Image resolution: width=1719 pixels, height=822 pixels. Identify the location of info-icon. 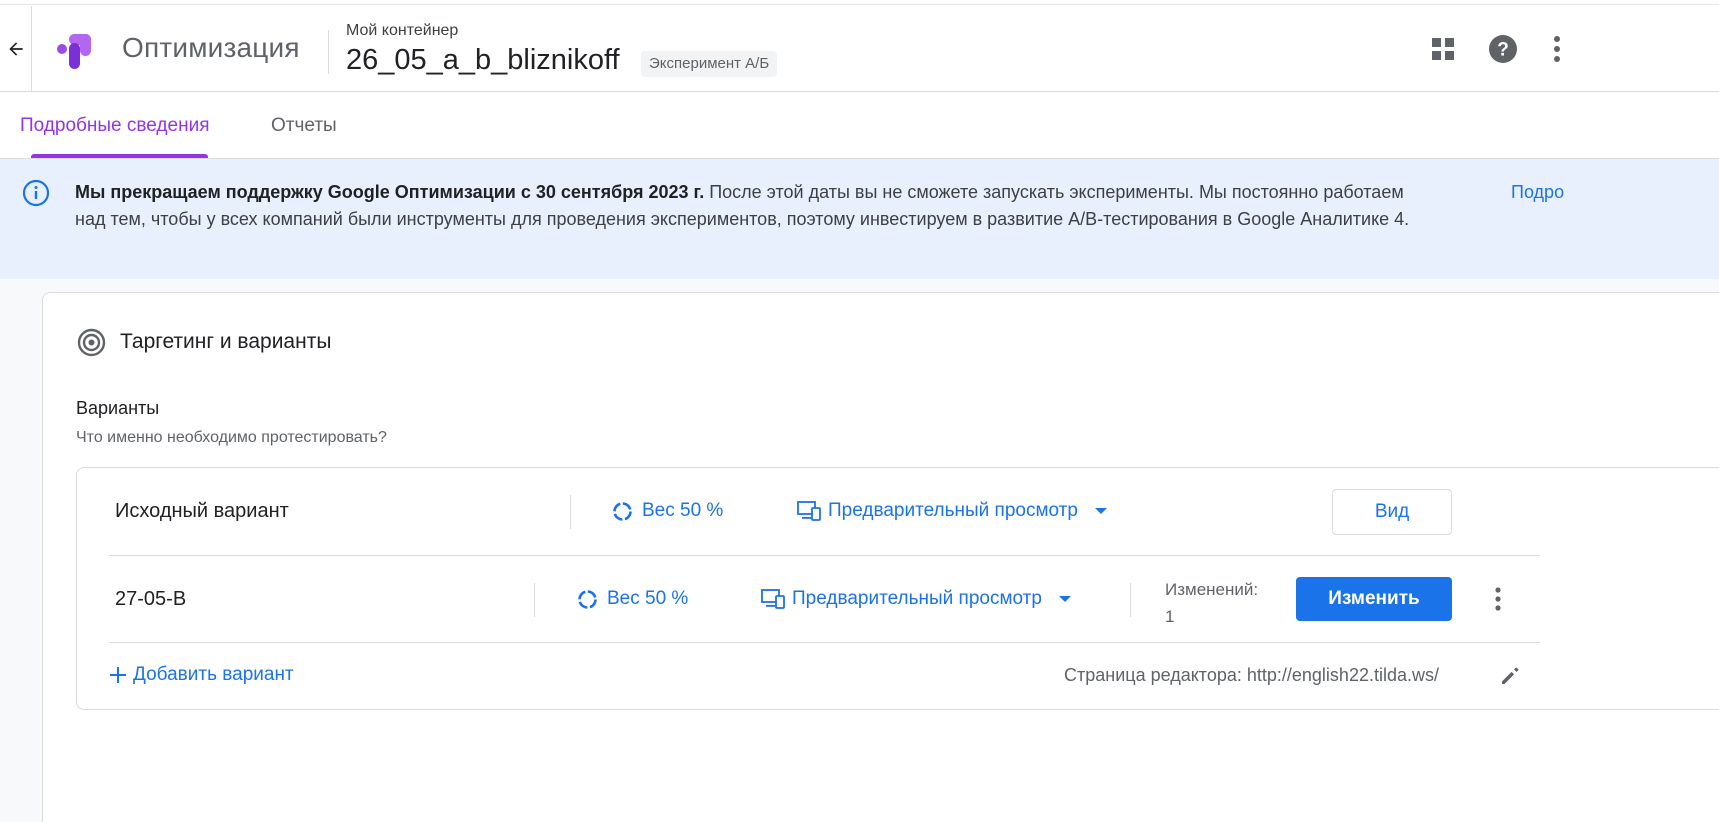
(36, 193).